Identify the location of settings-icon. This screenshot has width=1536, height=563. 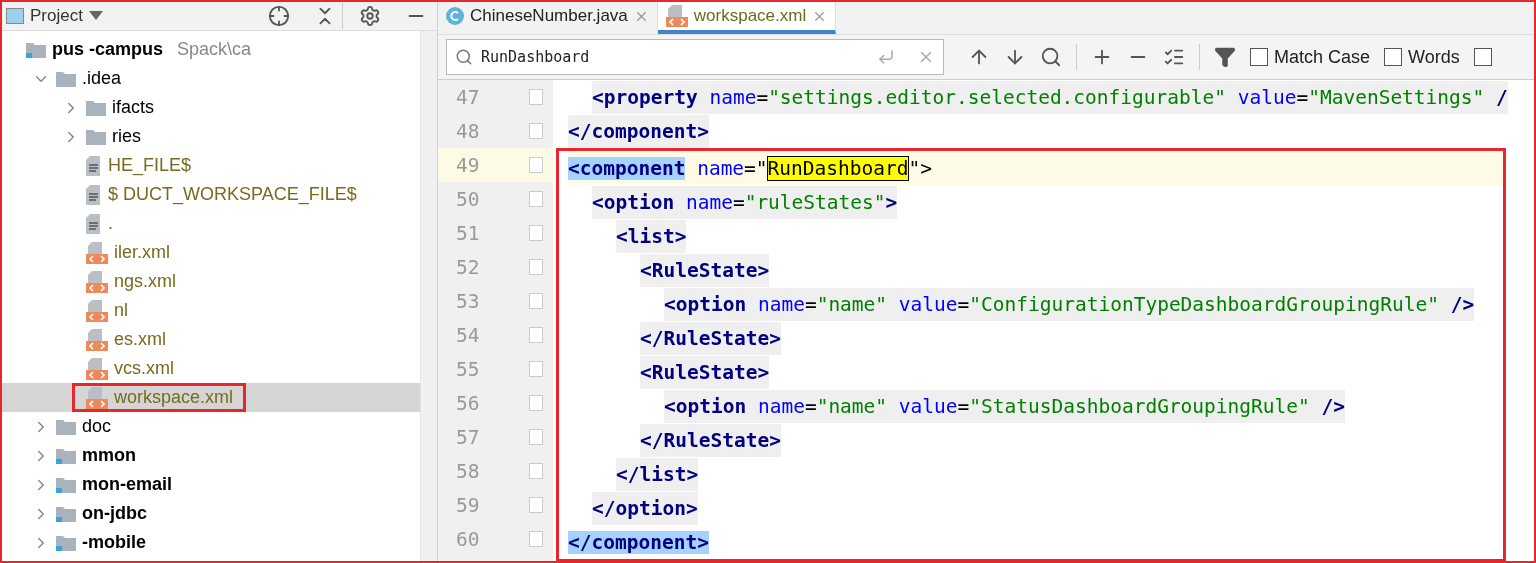
(370, 16).